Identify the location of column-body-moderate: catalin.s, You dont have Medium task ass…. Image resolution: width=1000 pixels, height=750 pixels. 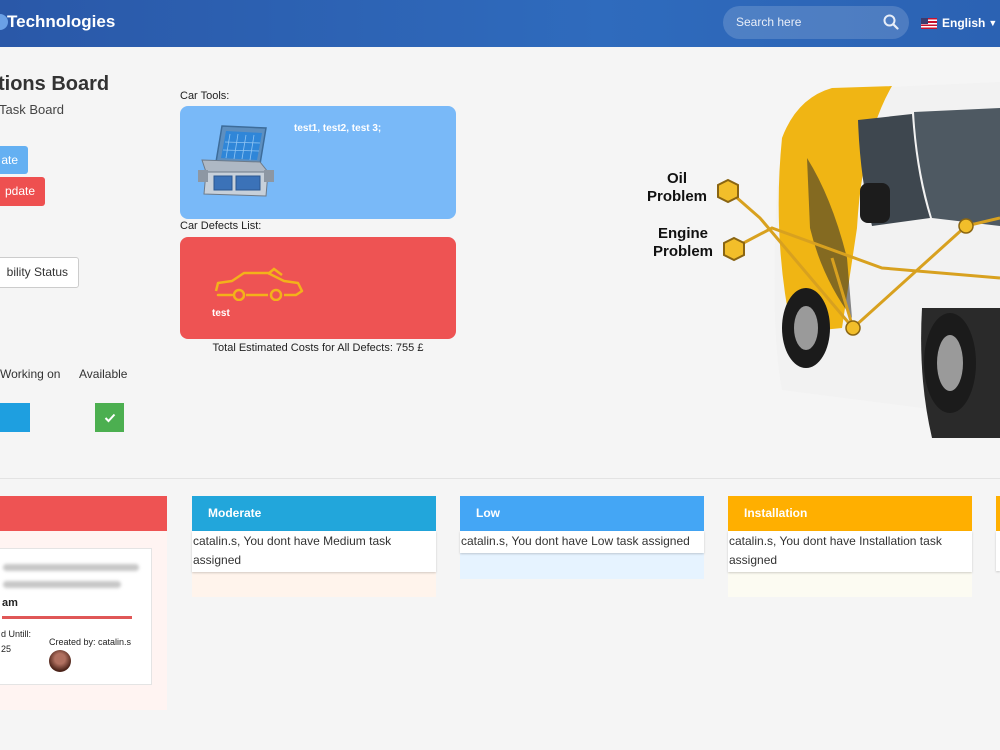
(314, 564).